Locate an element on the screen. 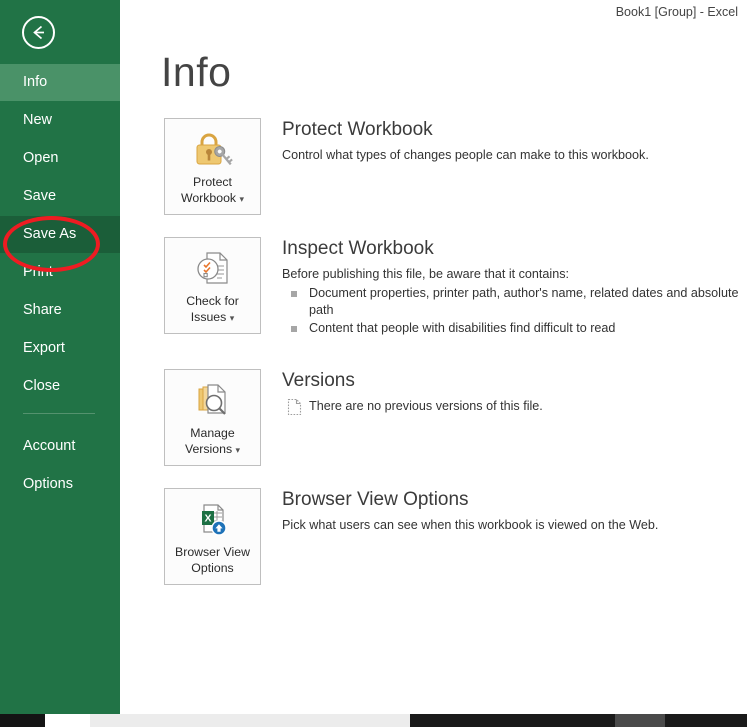 The width and height of the screenshot is (747, 727). dotted-document-icon is located at coordinates (294, 409).